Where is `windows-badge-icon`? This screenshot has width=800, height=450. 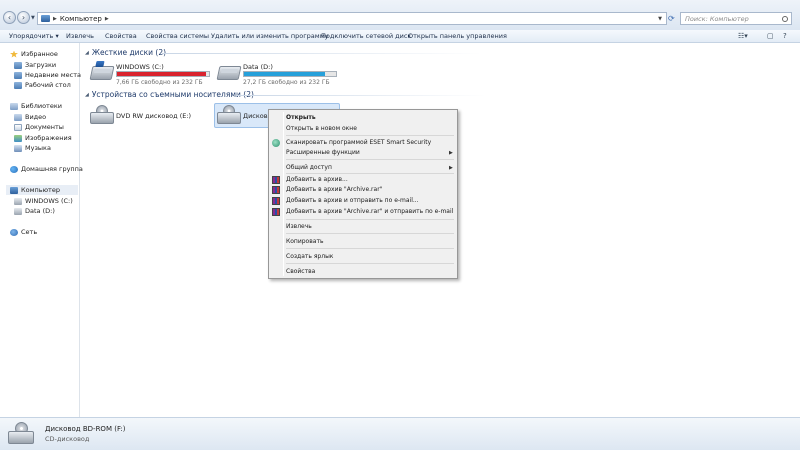
windows-badge-icon is located at coordinates (100, 64).